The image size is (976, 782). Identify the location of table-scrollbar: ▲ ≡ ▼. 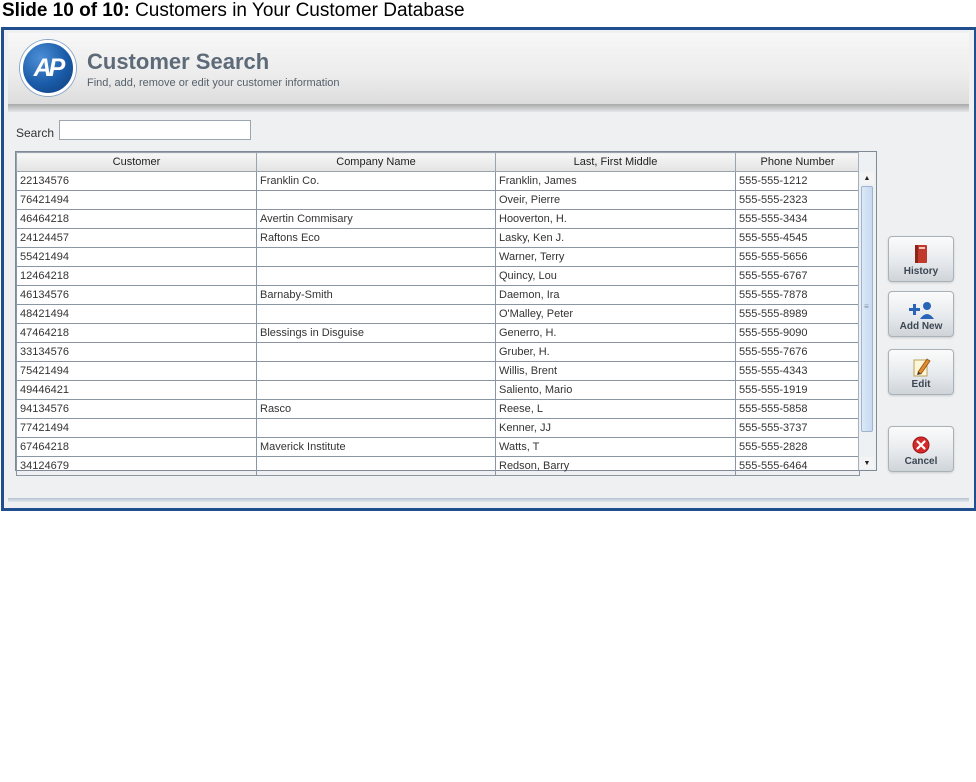
(867, 311).